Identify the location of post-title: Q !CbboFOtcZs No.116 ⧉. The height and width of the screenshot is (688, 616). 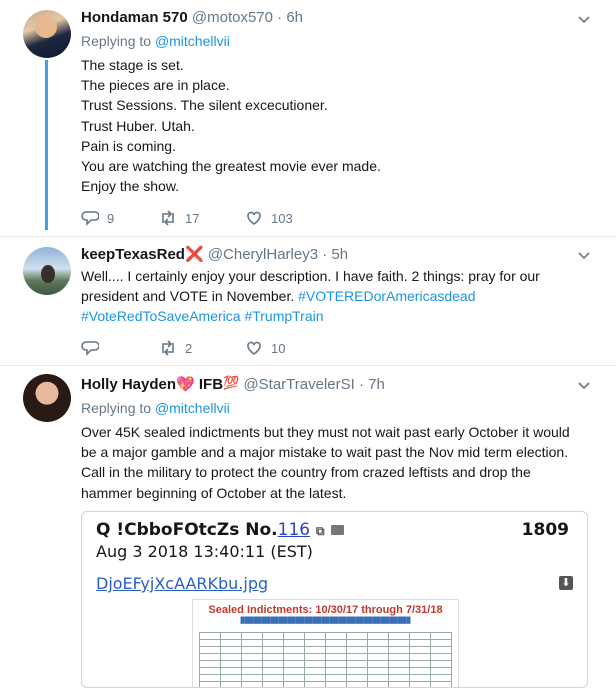
(220, 530).